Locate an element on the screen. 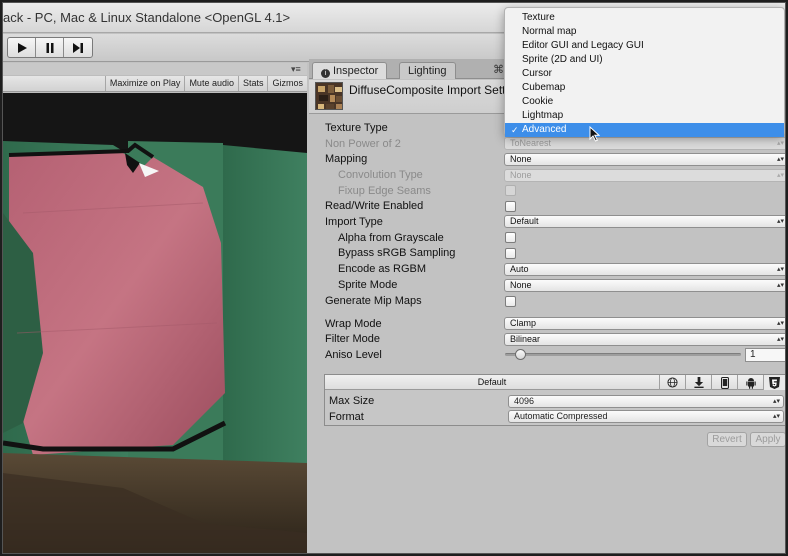 Image resolution: width=788 pixels, height=556 pixels. import-type-value: Default is located at coordinates (524, 221).